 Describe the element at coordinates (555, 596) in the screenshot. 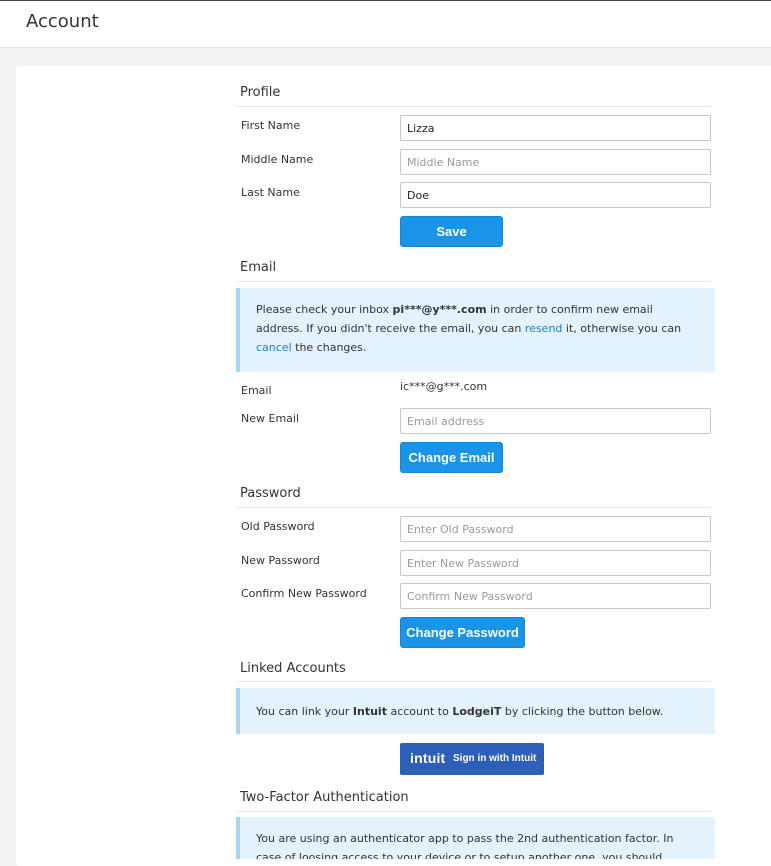

I see `confirm-password-field` at that location.